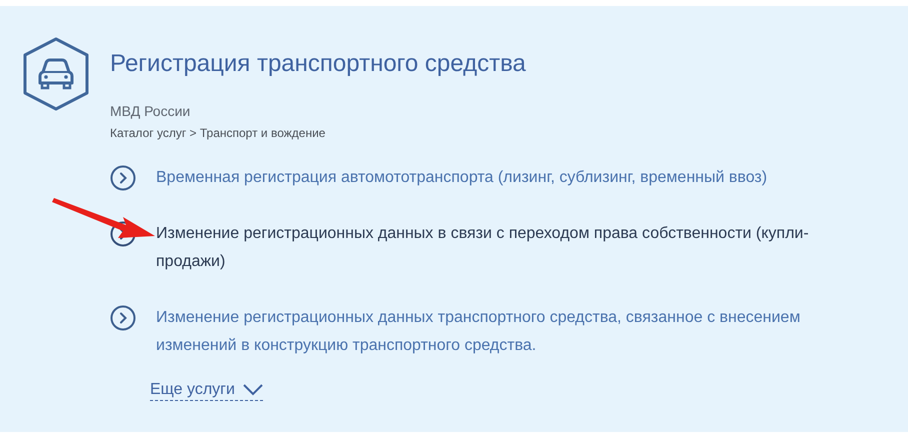 This screenshot has width=908, height=438. I want to click on breadcrumb: Каталог услуг > Транспорт и вождение, so click(480, 133).